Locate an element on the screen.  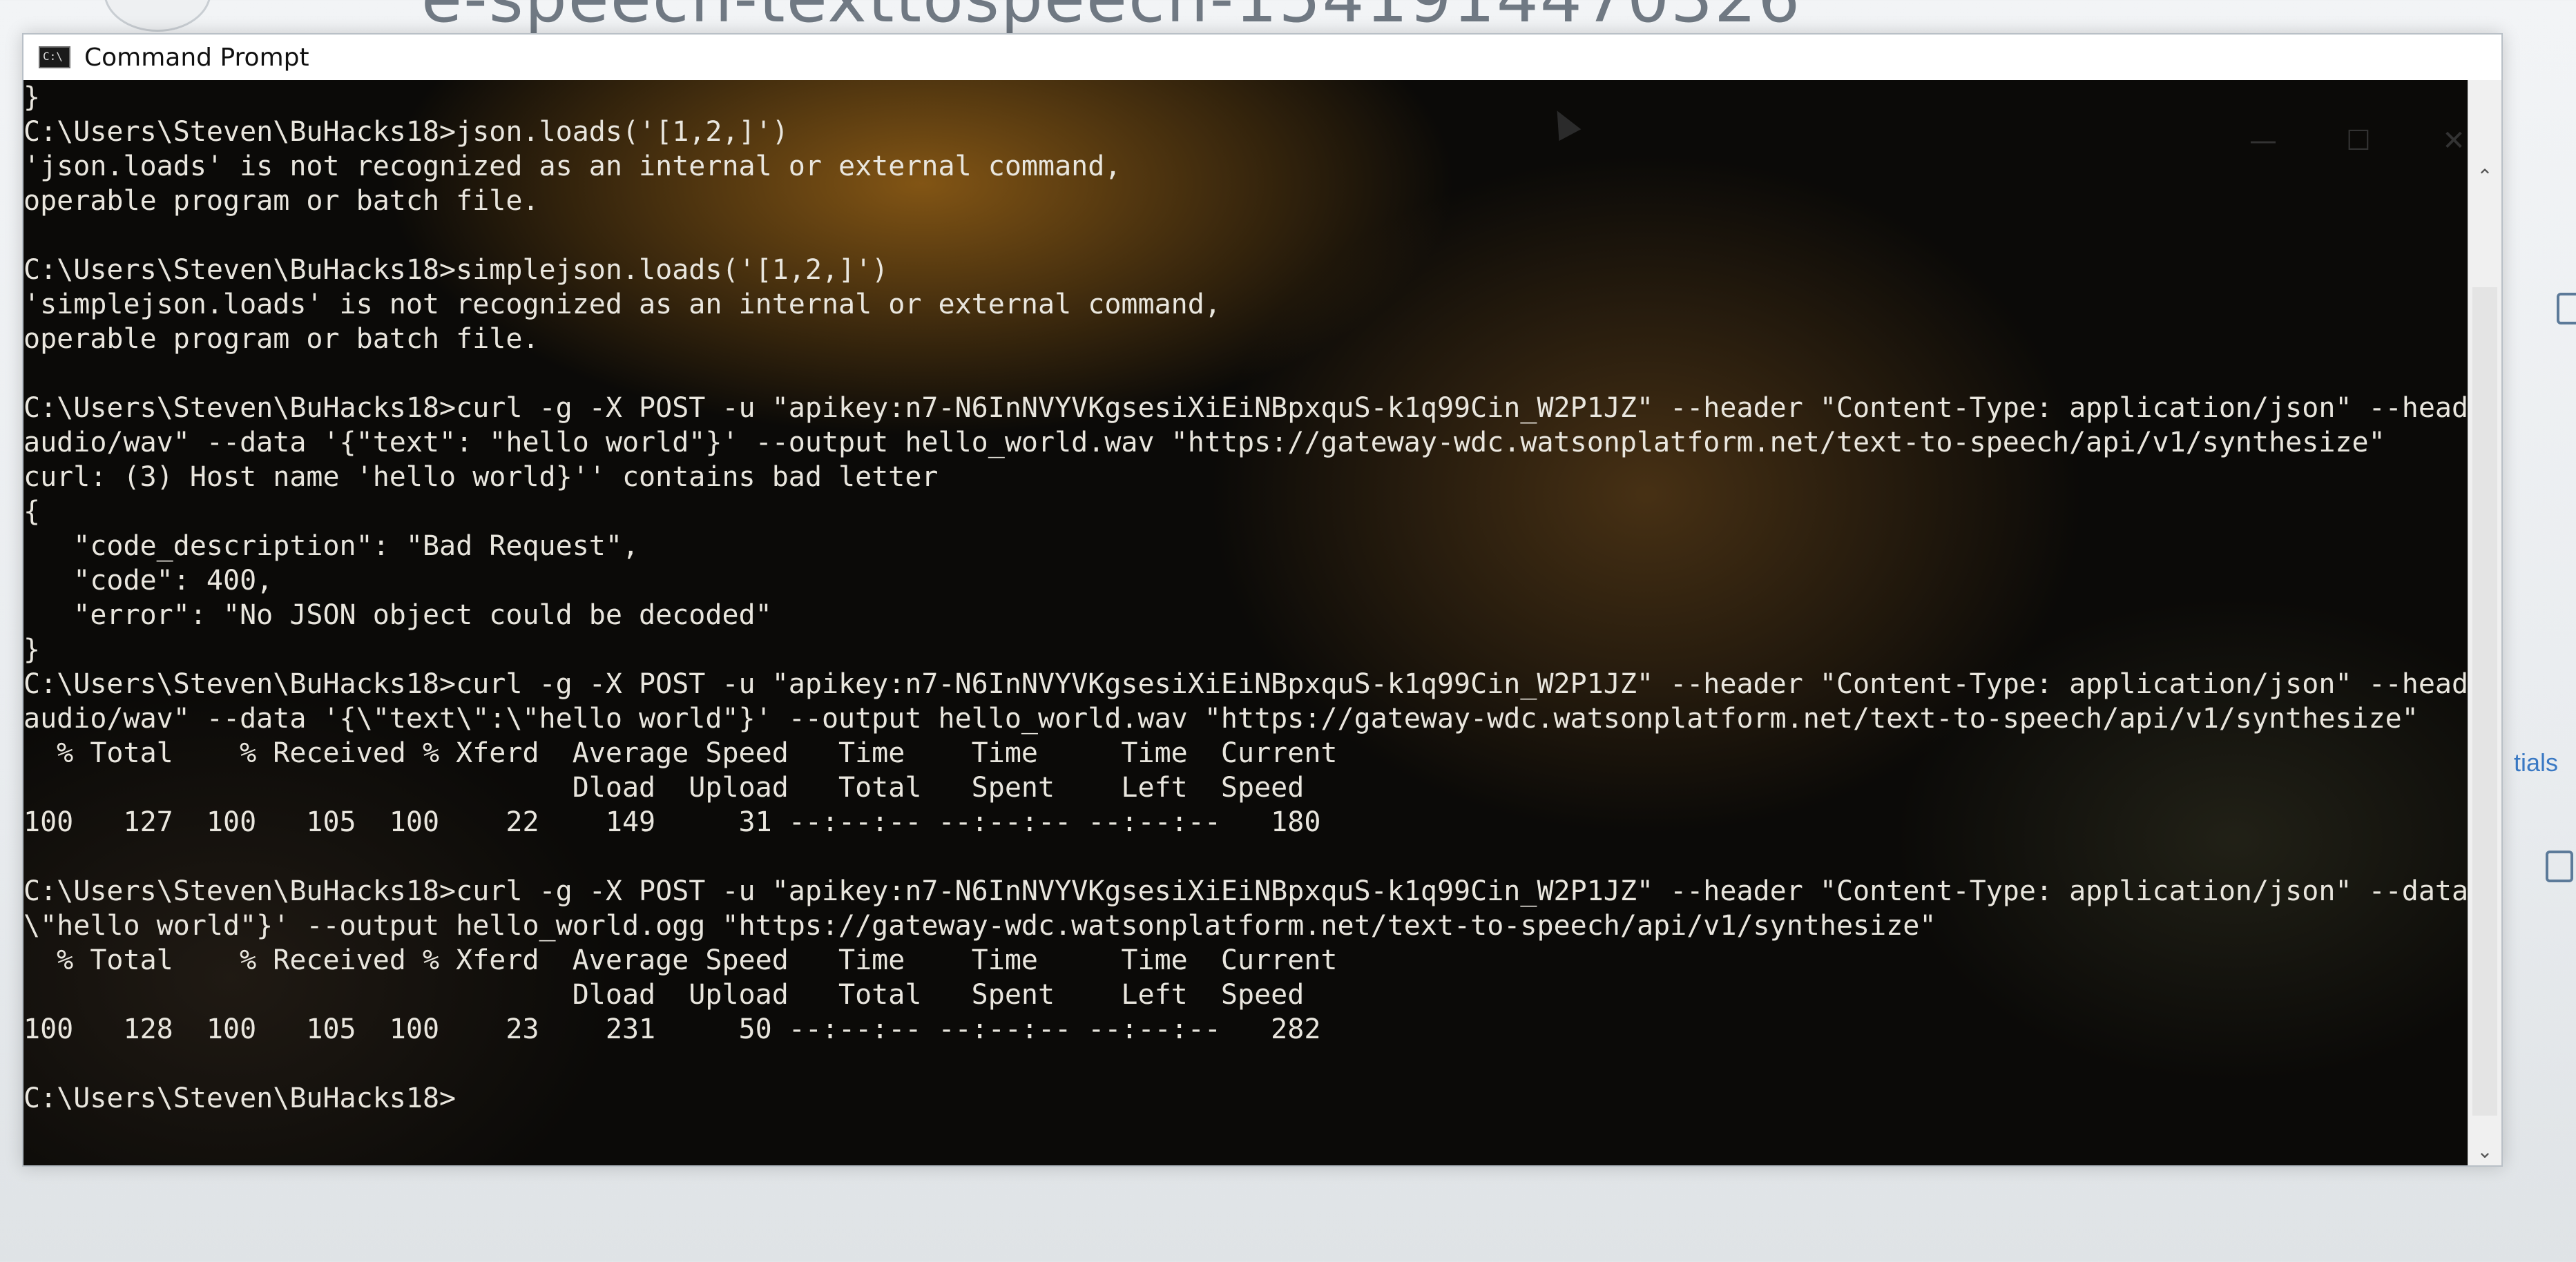
terminal-line: "code": 400, is located at coordinates (148, 580).